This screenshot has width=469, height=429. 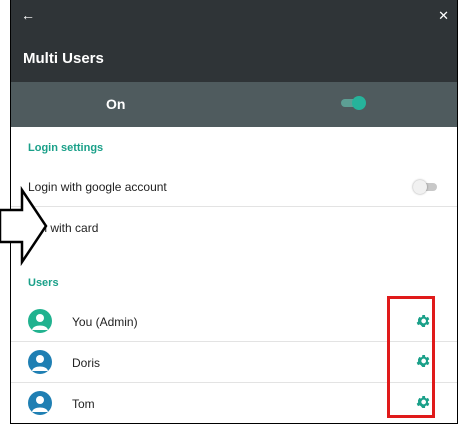 I want to click on pointer-arrow-icon, so click(x=24, y=226).